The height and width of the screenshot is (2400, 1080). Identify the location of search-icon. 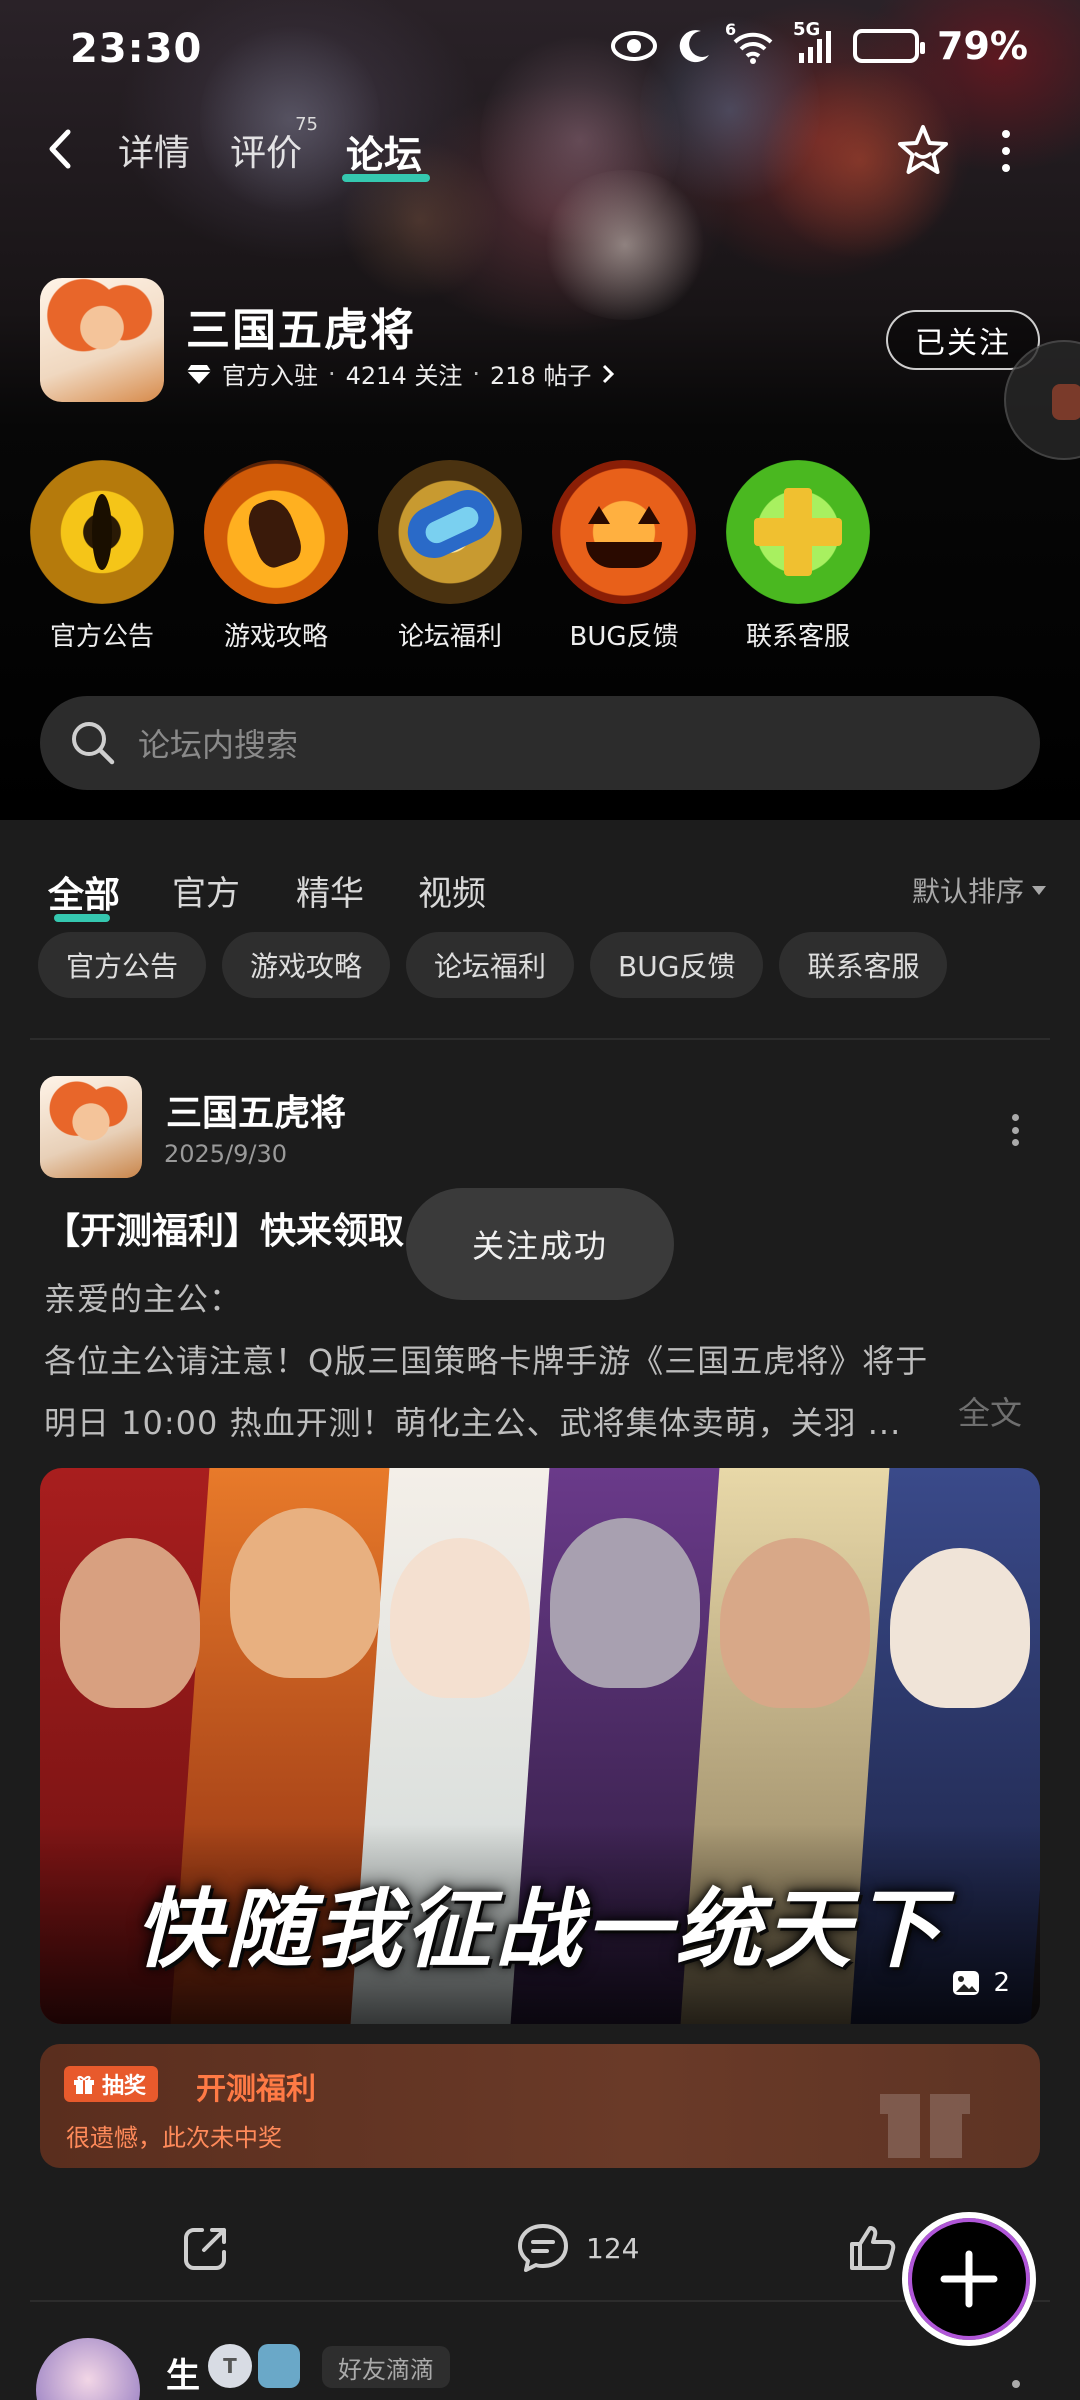
(93, 743).